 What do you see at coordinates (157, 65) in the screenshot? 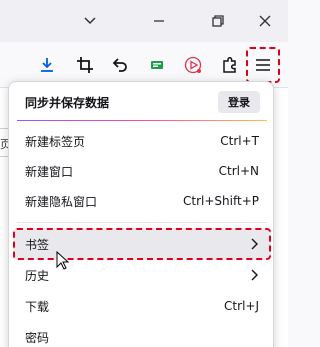
I see `extension-green-icon` at bounding box center [157, 65].